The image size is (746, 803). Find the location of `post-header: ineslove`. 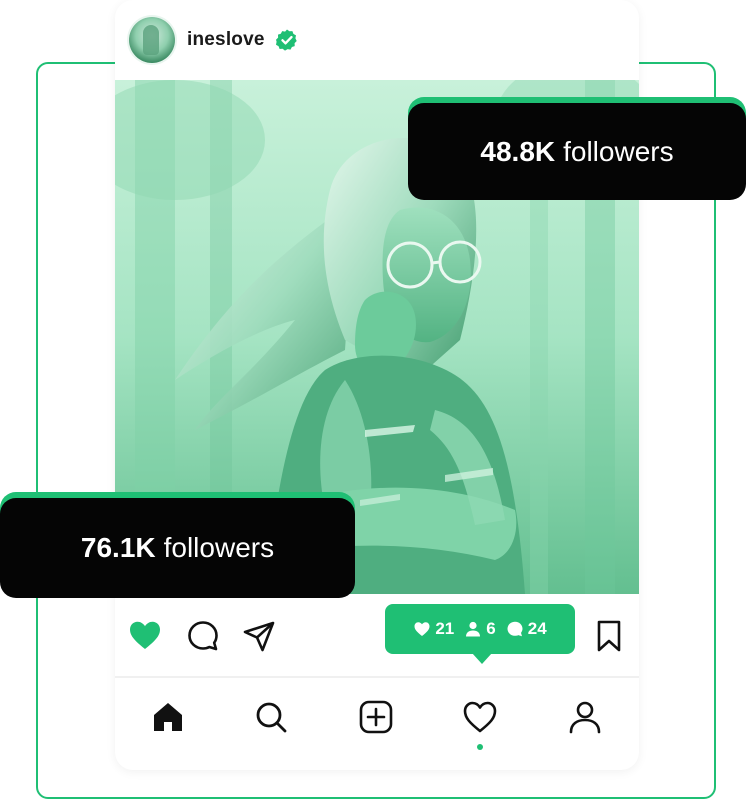

post-header: ineslove is located at coordinates (214, 40).